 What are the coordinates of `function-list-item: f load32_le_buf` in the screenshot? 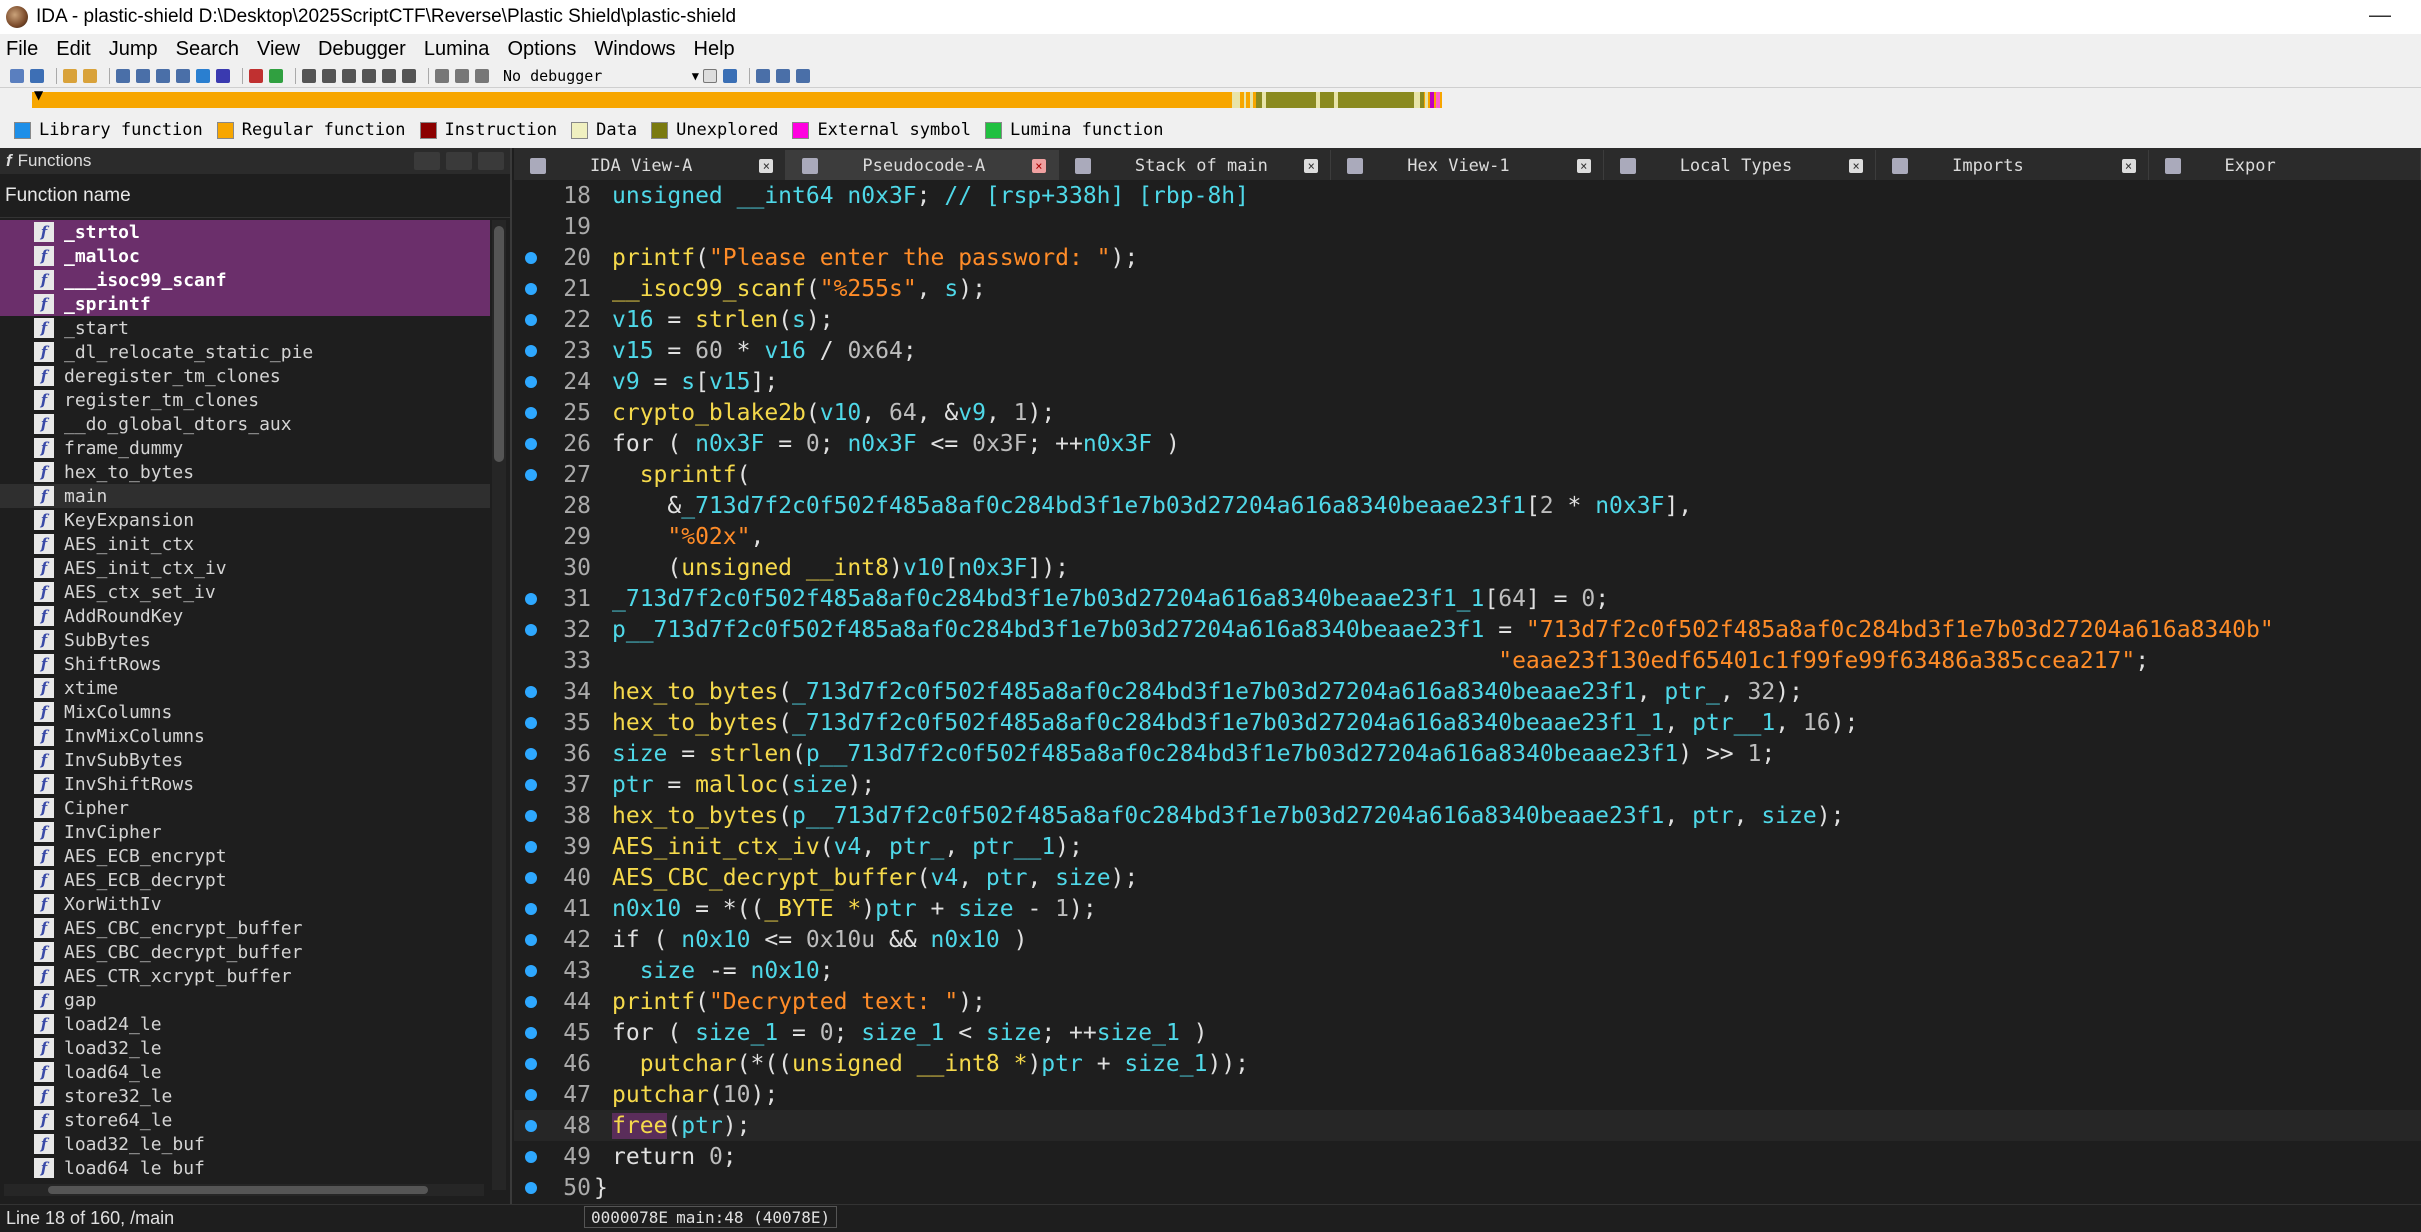 It's located at (245, 1144).